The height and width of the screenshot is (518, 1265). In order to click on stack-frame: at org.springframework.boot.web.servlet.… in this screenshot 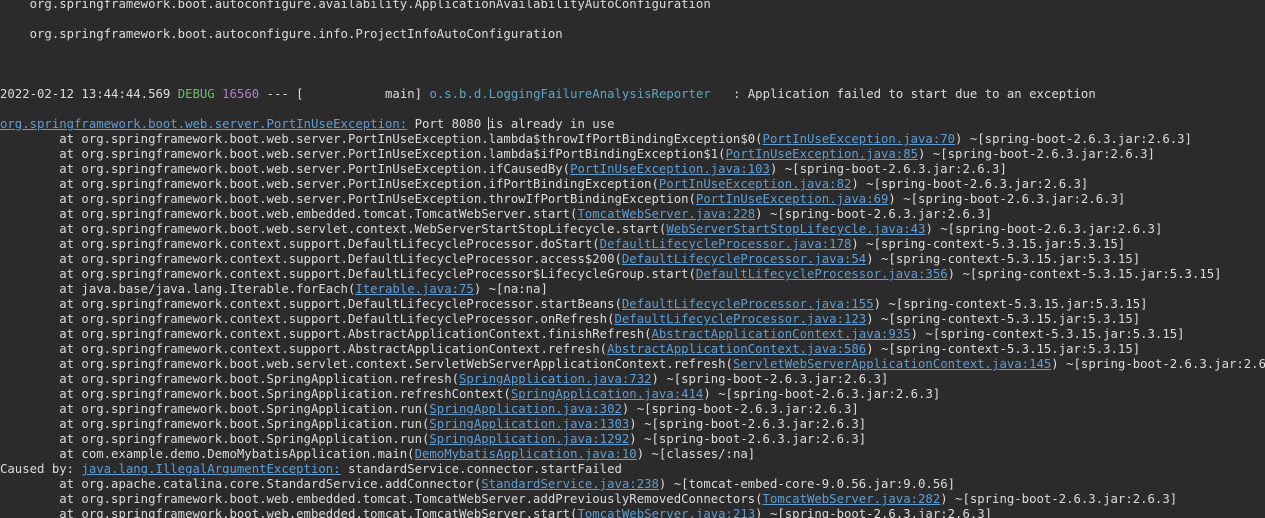, I will do `click(632, 364)`.